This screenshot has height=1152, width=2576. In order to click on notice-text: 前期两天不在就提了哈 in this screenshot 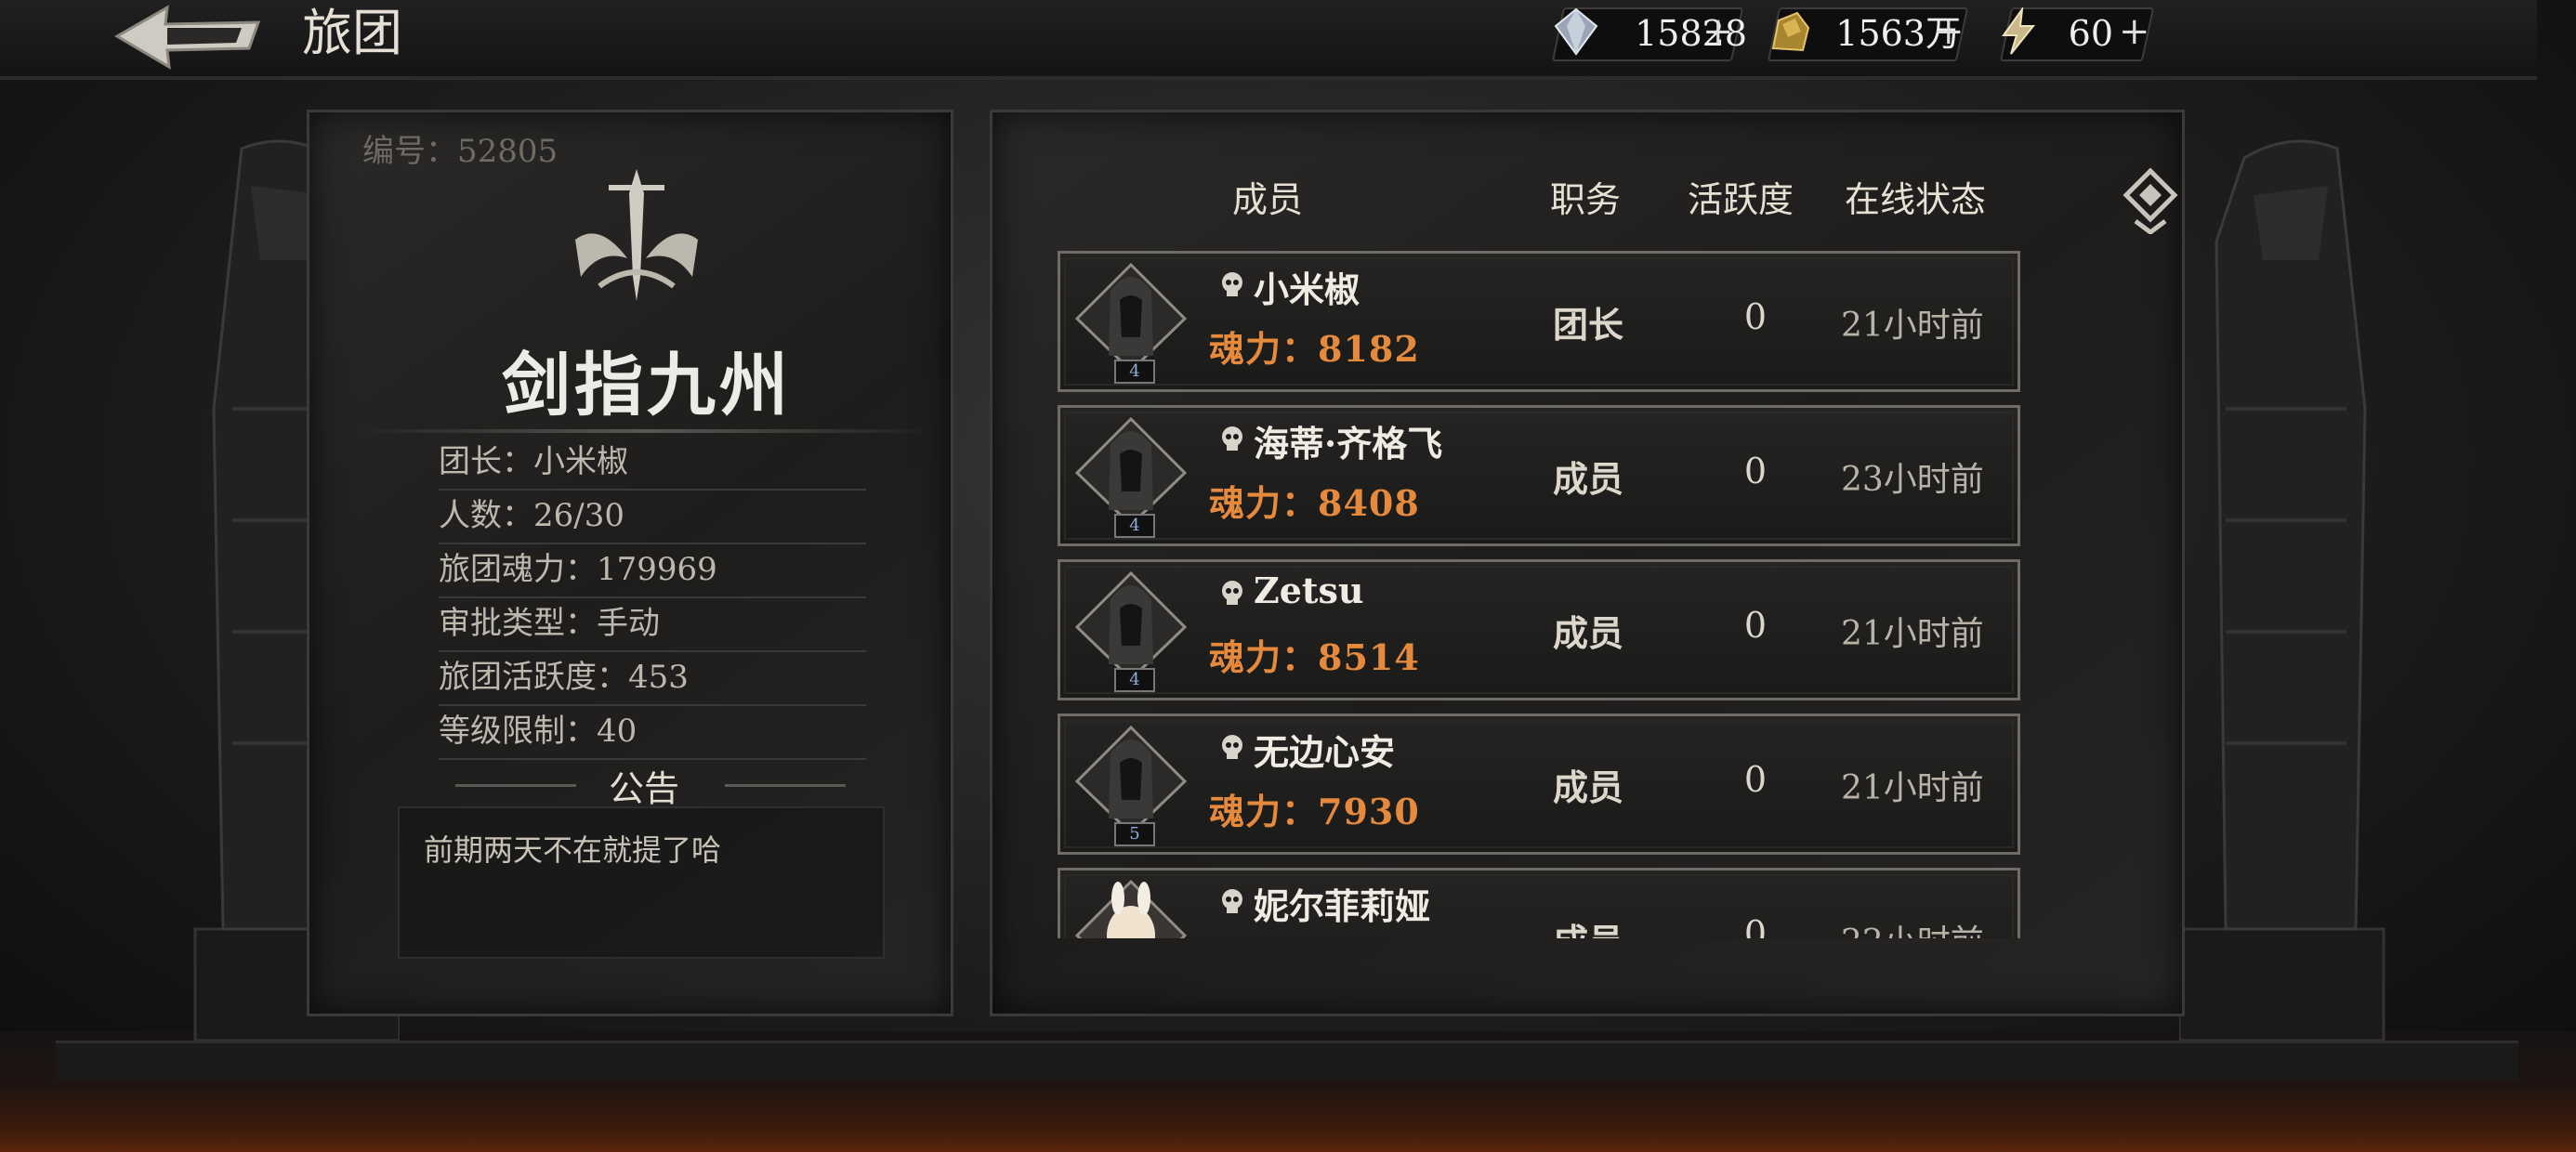, I will do `click(573, 850)`.